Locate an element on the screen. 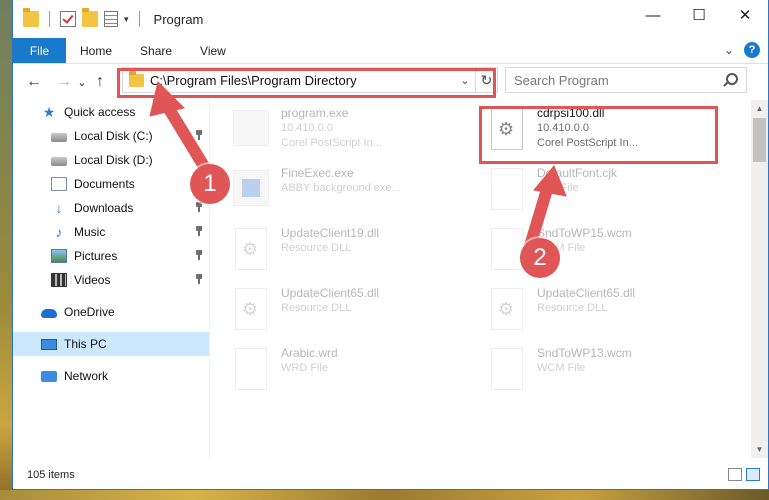  sidebar-item-label: Music is located at coordinates (90, 232).